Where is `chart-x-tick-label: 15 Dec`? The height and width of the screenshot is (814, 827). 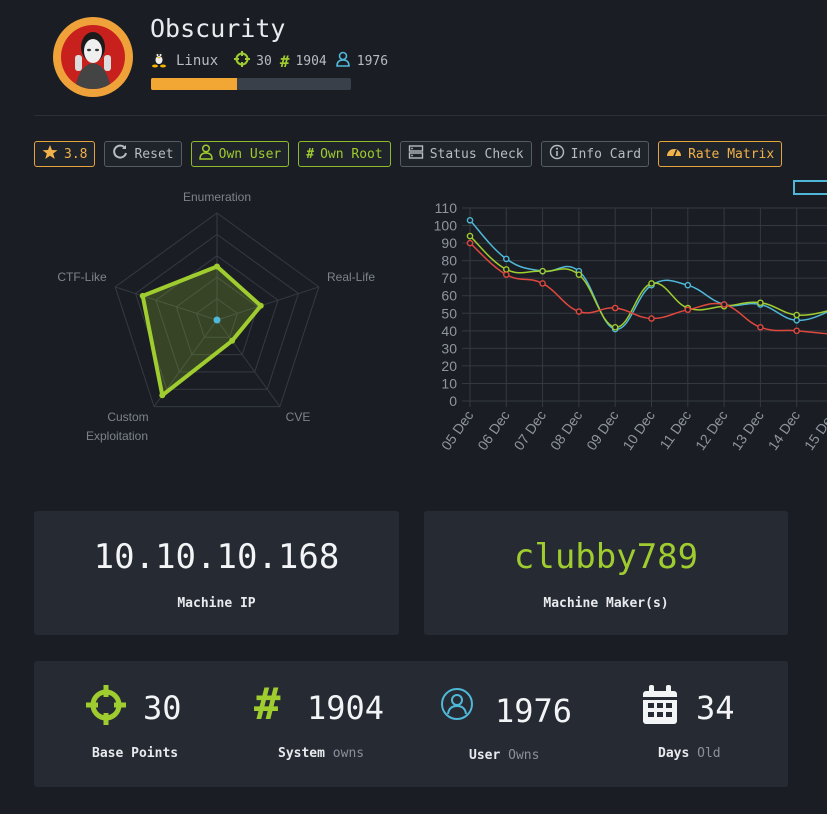
chart-x-tick-label: 15 Dec is located at coordinates (814, 431).